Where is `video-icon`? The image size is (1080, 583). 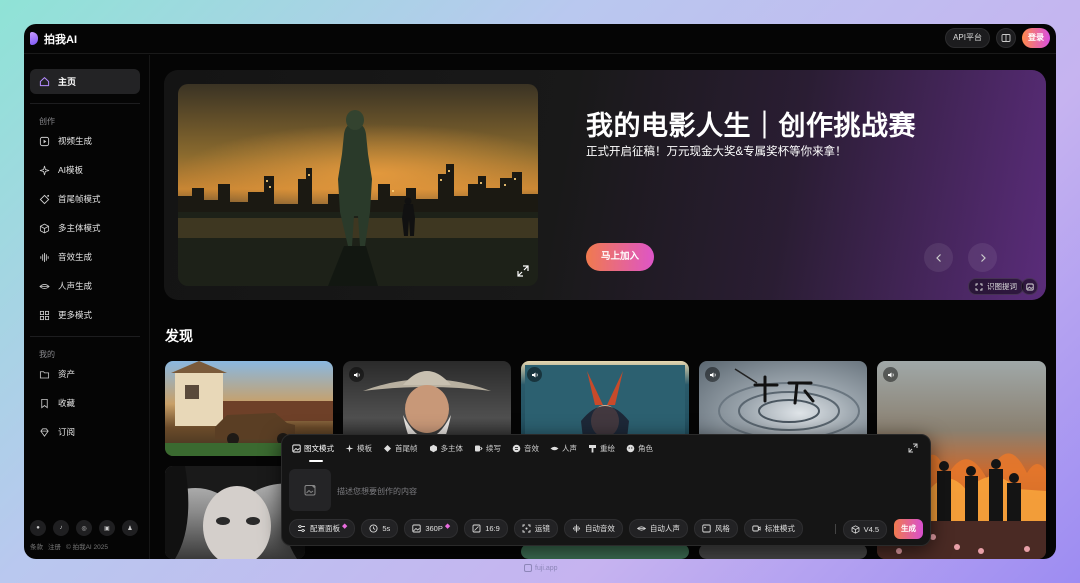
video-icon is located at coordinates (756, 528).